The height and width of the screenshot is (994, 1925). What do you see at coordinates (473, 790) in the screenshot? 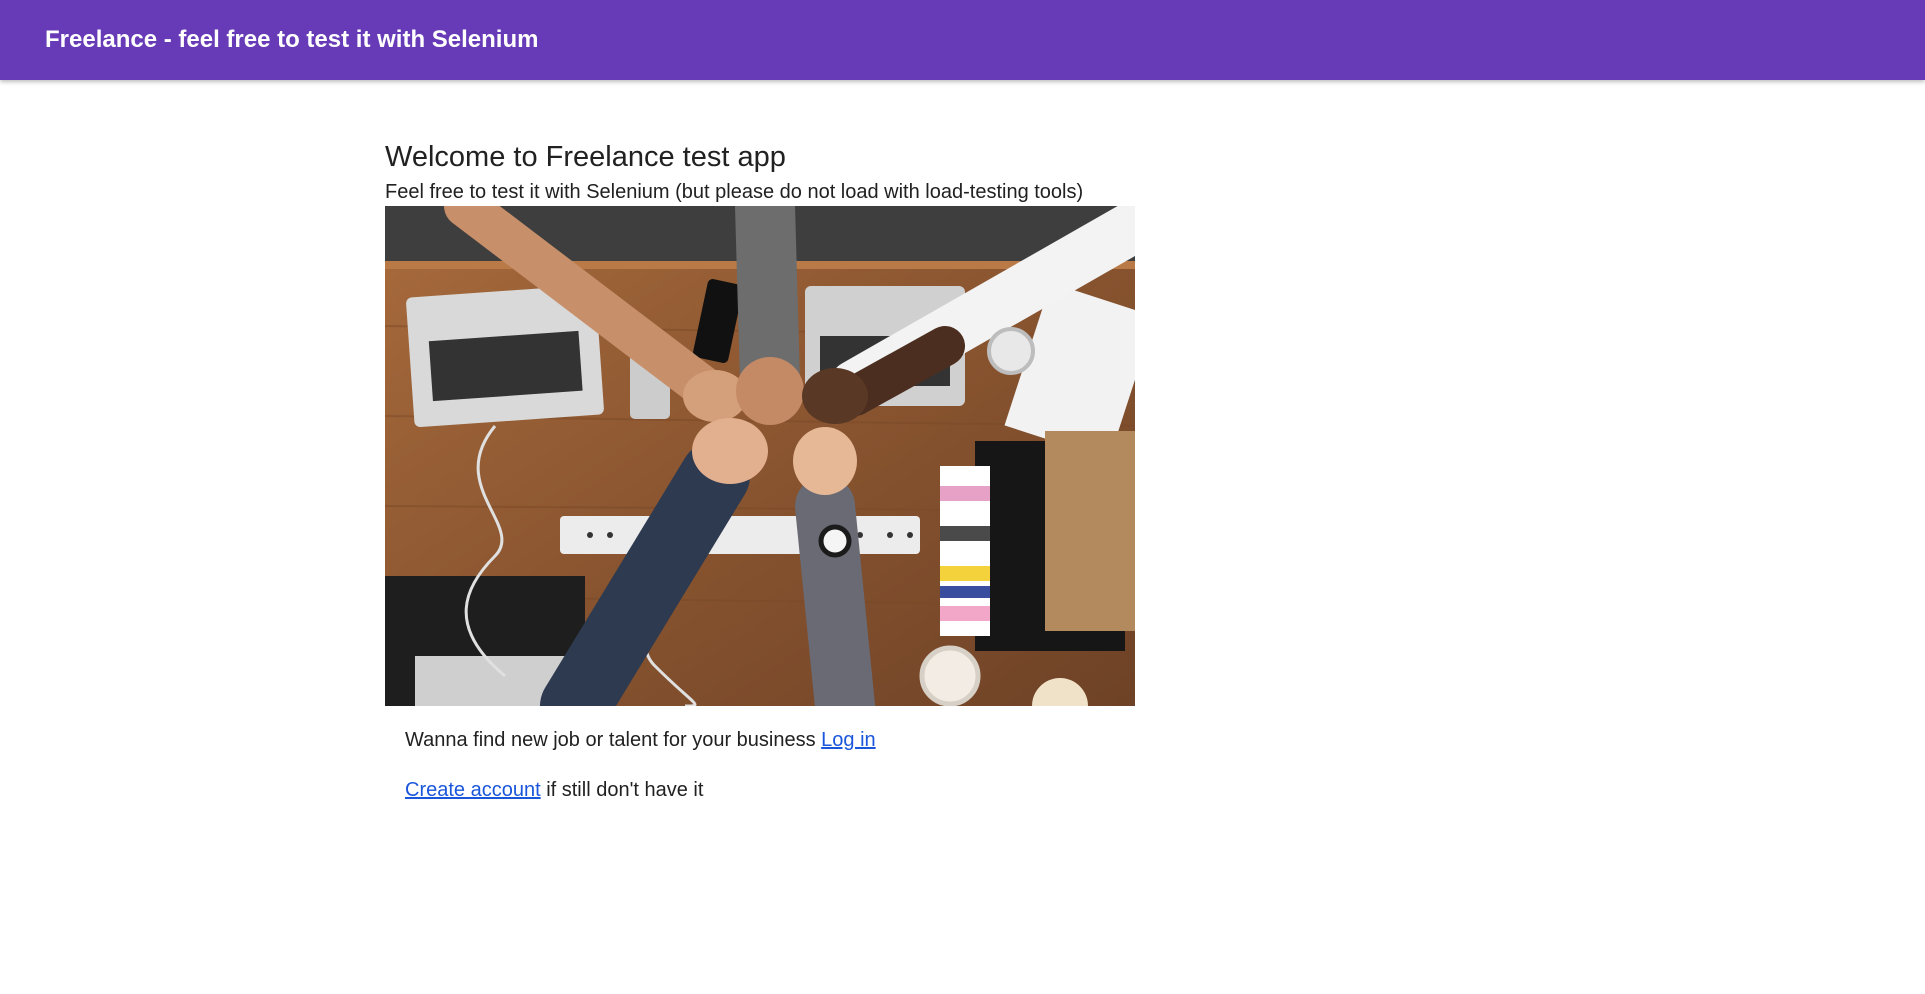
I see `create-account-link: Create account` at bounding box center [473, 790].